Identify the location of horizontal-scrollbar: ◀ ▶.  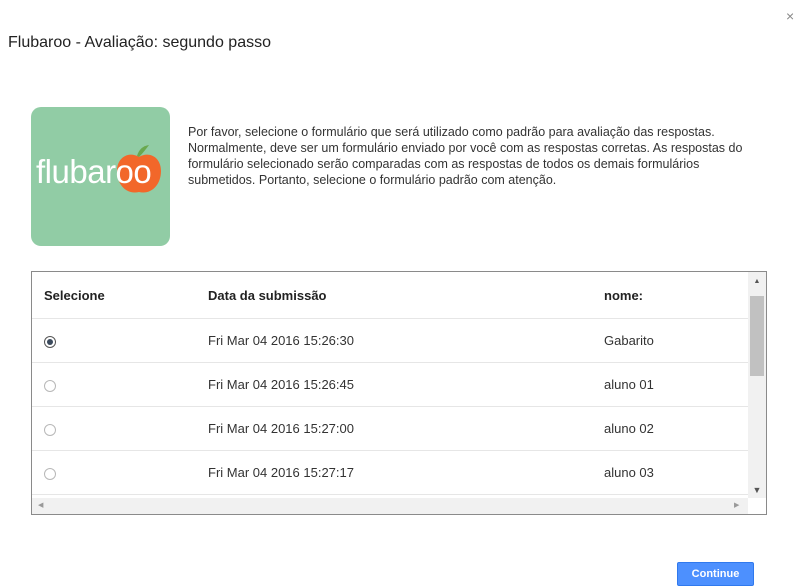
(390, 506).